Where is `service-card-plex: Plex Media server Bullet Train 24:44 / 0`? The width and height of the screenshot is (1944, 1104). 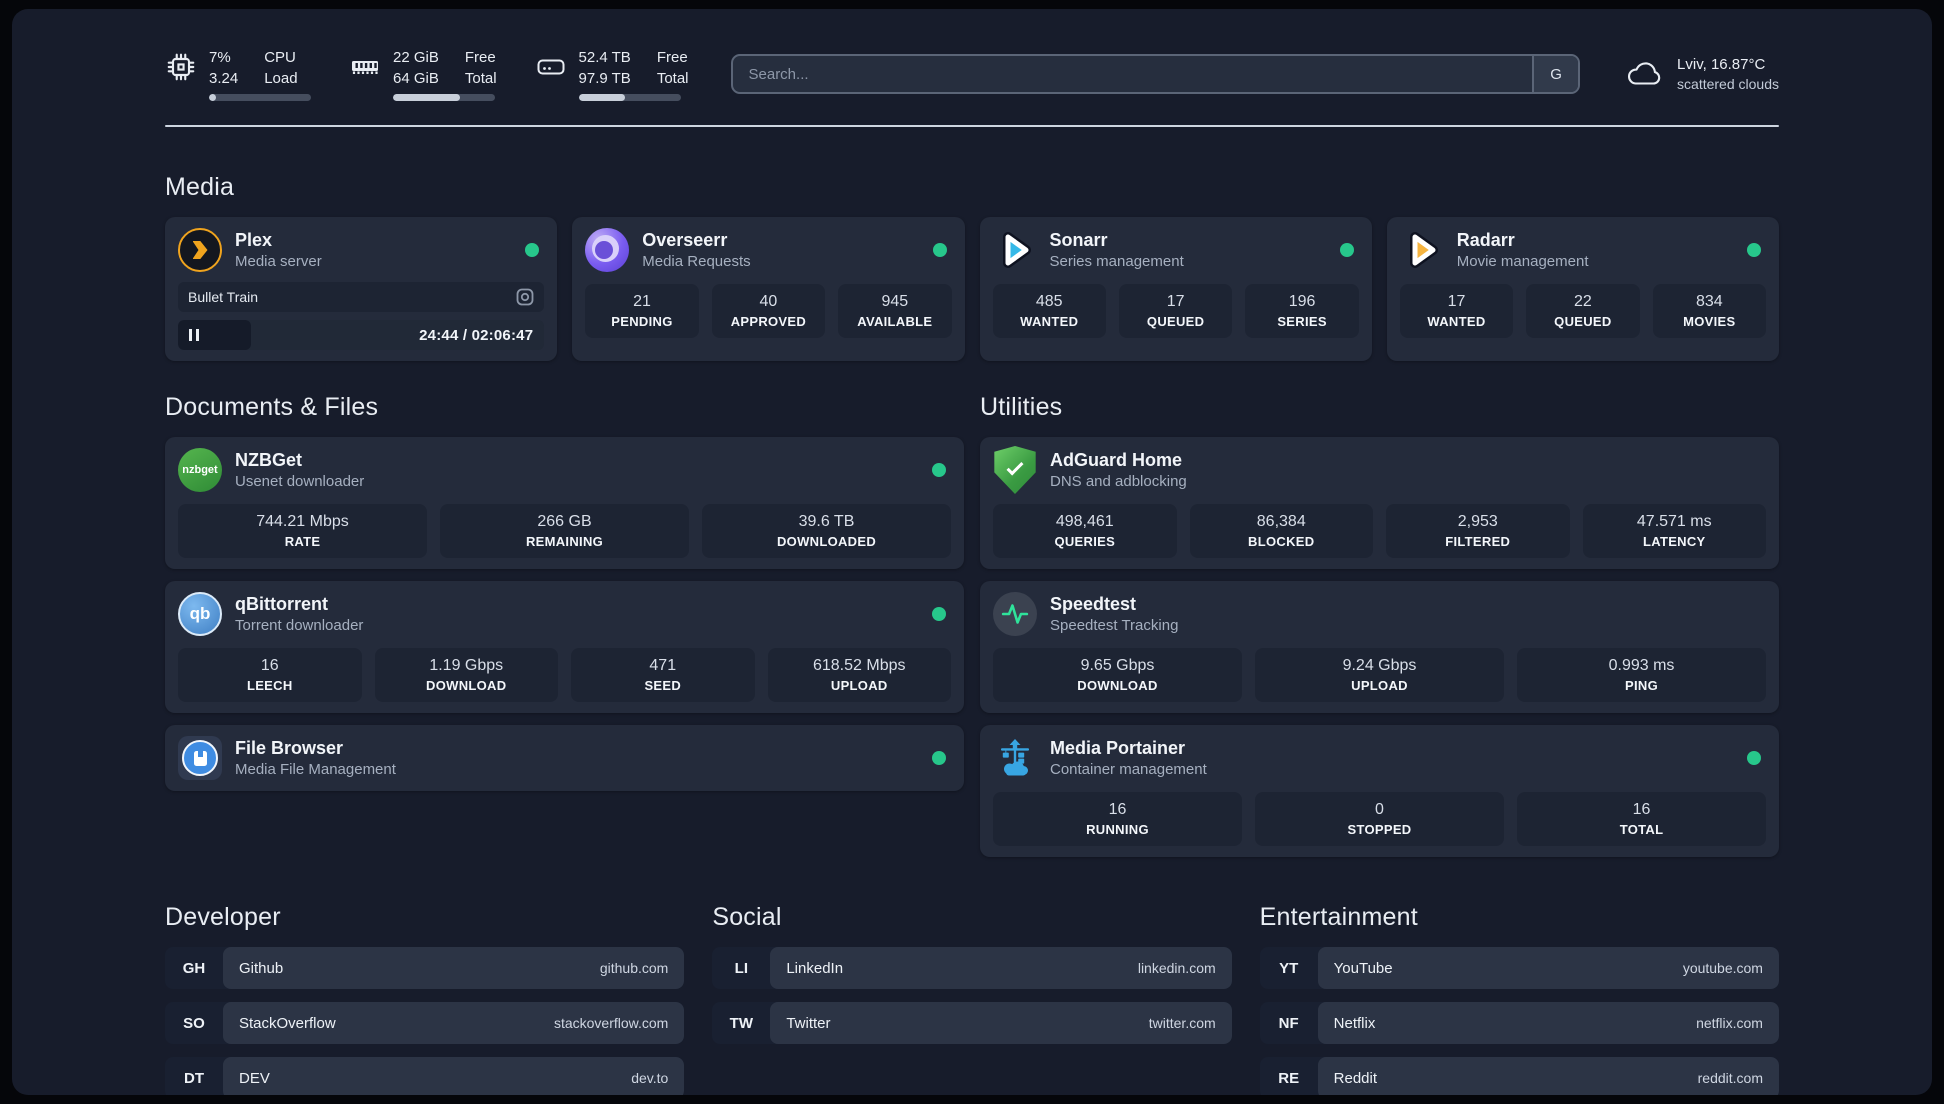 service-card-plex: Plex Media server Bullet Train 24:44 / 0 is located at coordinates (361, 289).